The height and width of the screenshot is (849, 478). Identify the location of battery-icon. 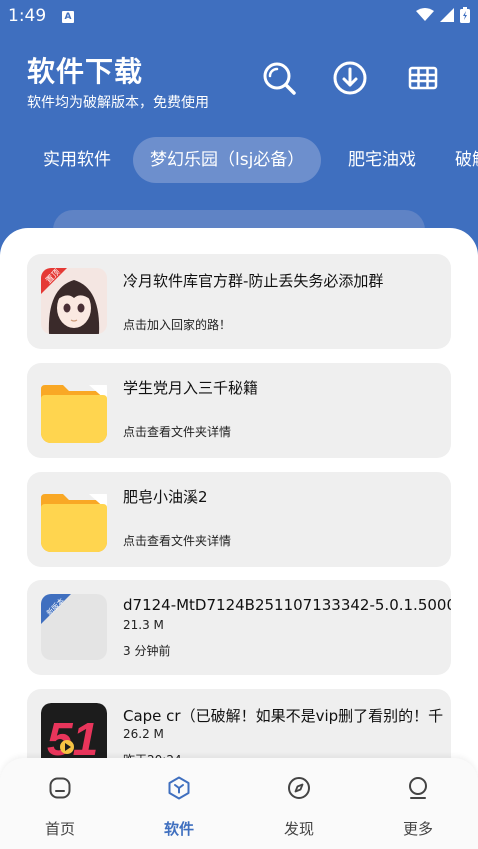
(465, 15).